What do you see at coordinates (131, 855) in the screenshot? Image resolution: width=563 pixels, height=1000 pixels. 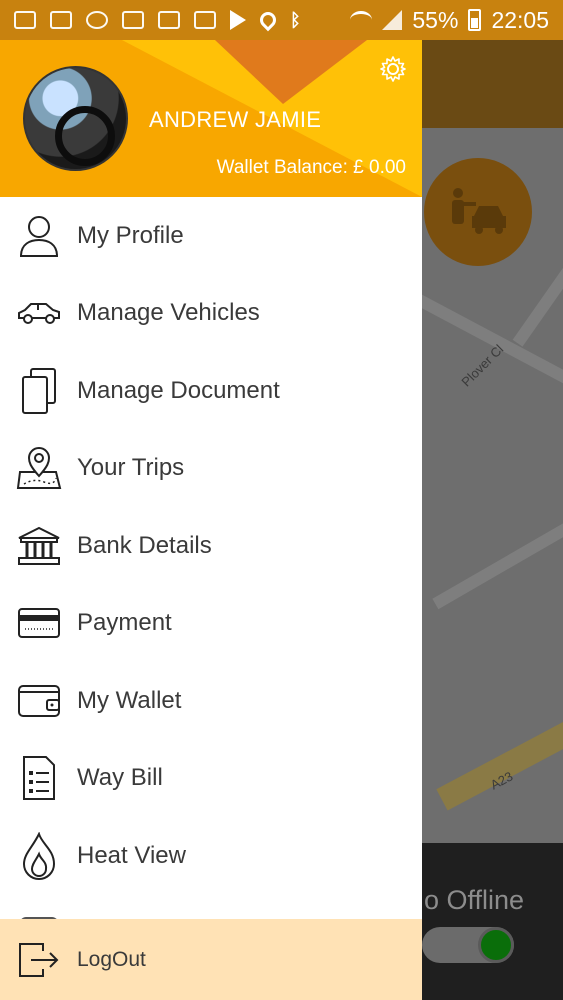 I see `menu-label: Heat View` at bounding box center [131, 855].